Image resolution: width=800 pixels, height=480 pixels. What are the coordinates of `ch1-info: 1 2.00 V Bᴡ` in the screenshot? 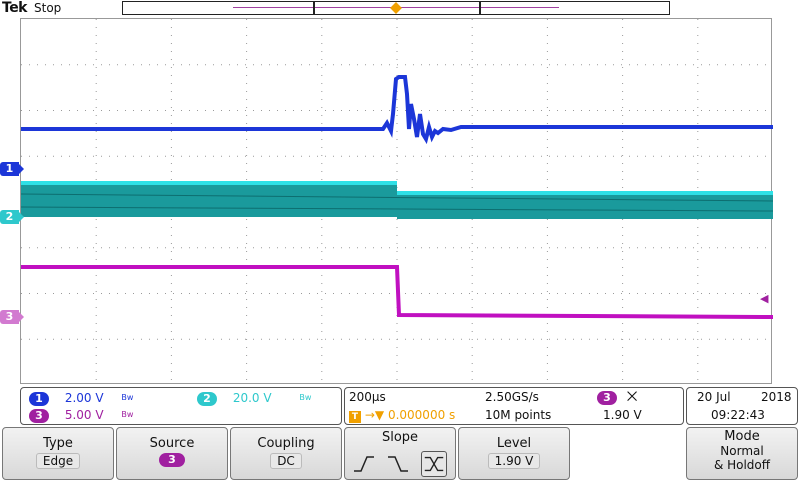 It's located at (81, 398).